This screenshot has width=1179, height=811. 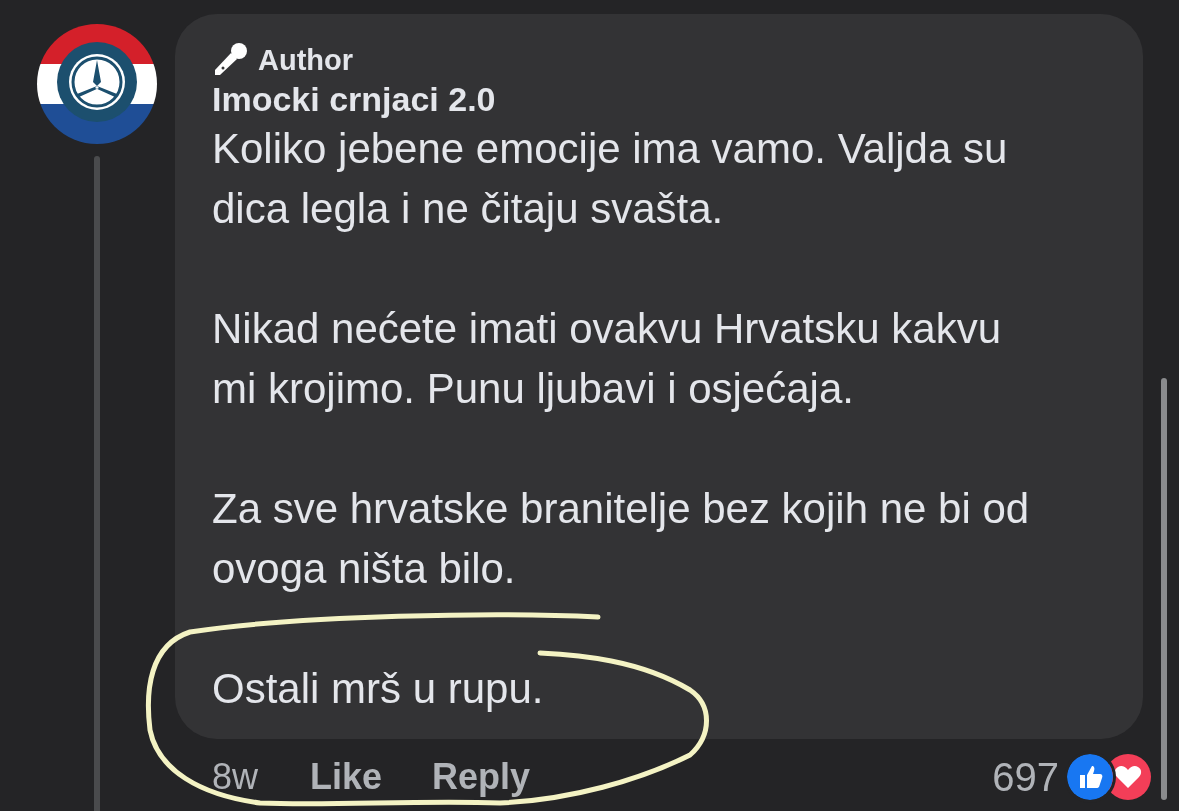 I want to click on comment-text: Nikad nećete imati ovakvu Hrvatsku kakvu mi krojimo. Punu ljubavi i osjećaja., so click(x=607, y=359).